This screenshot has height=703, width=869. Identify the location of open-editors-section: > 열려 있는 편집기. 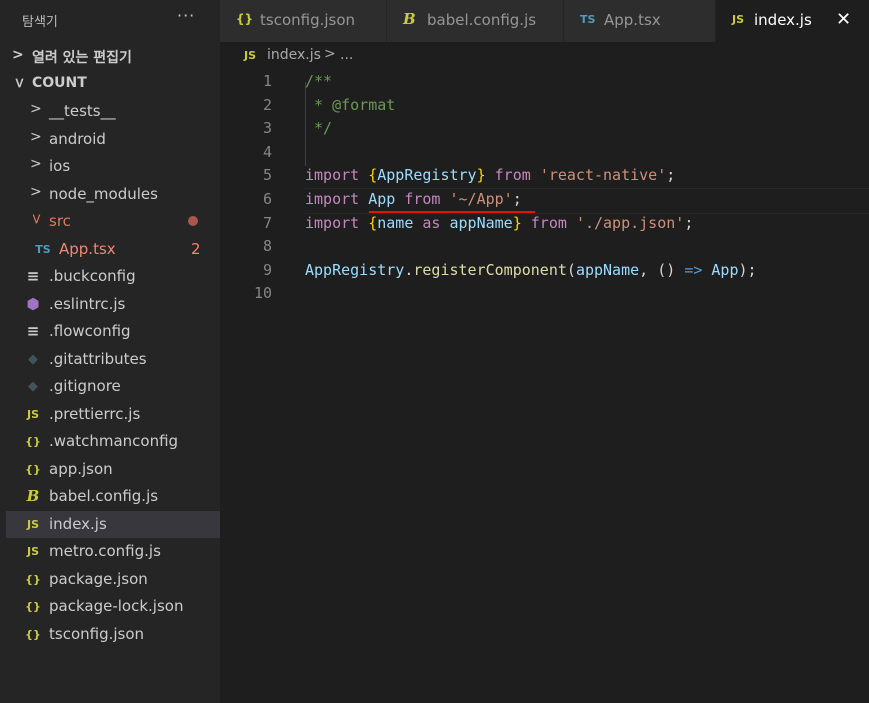
(110, 56).